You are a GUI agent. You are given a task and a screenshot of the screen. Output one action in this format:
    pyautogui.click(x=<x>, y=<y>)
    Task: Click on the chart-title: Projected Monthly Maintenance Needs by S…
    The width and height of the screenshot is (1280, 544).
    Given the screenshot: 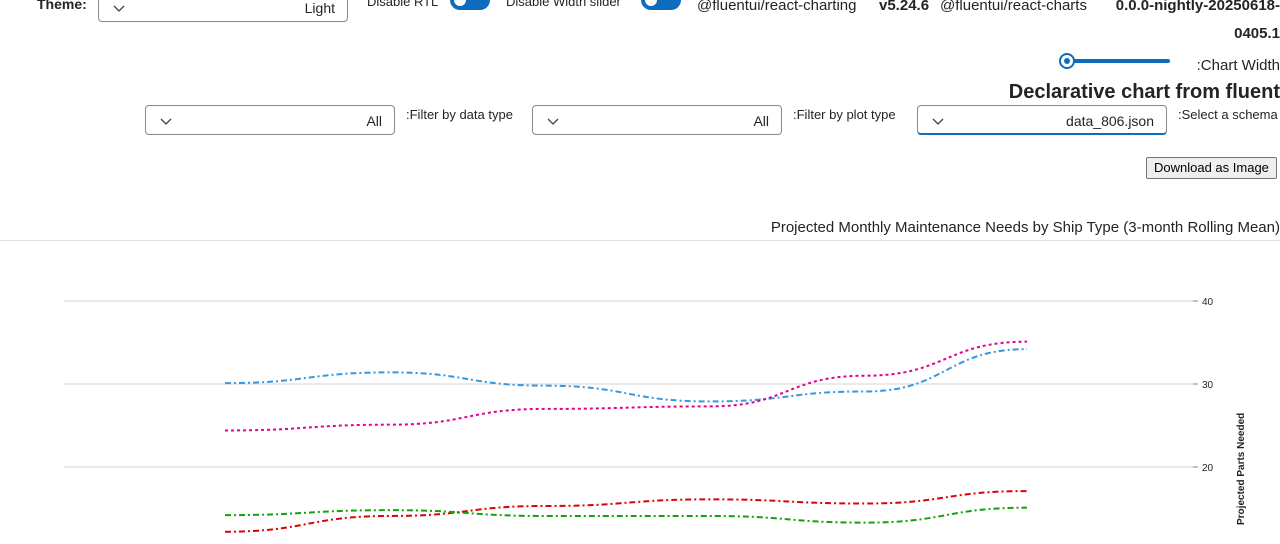 What is the action you would take?
    pyautogui.click(x=1025, y=227)
    